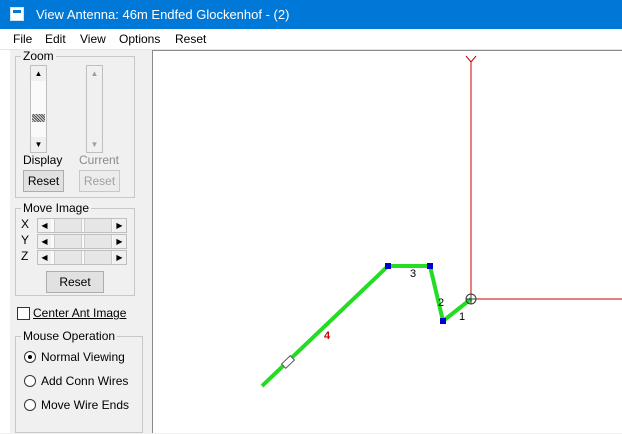 The image size is (622, 434). Describe the element at coordinates (38, 118) in the screenshot. I see `display-zoom-thumb` at that location.